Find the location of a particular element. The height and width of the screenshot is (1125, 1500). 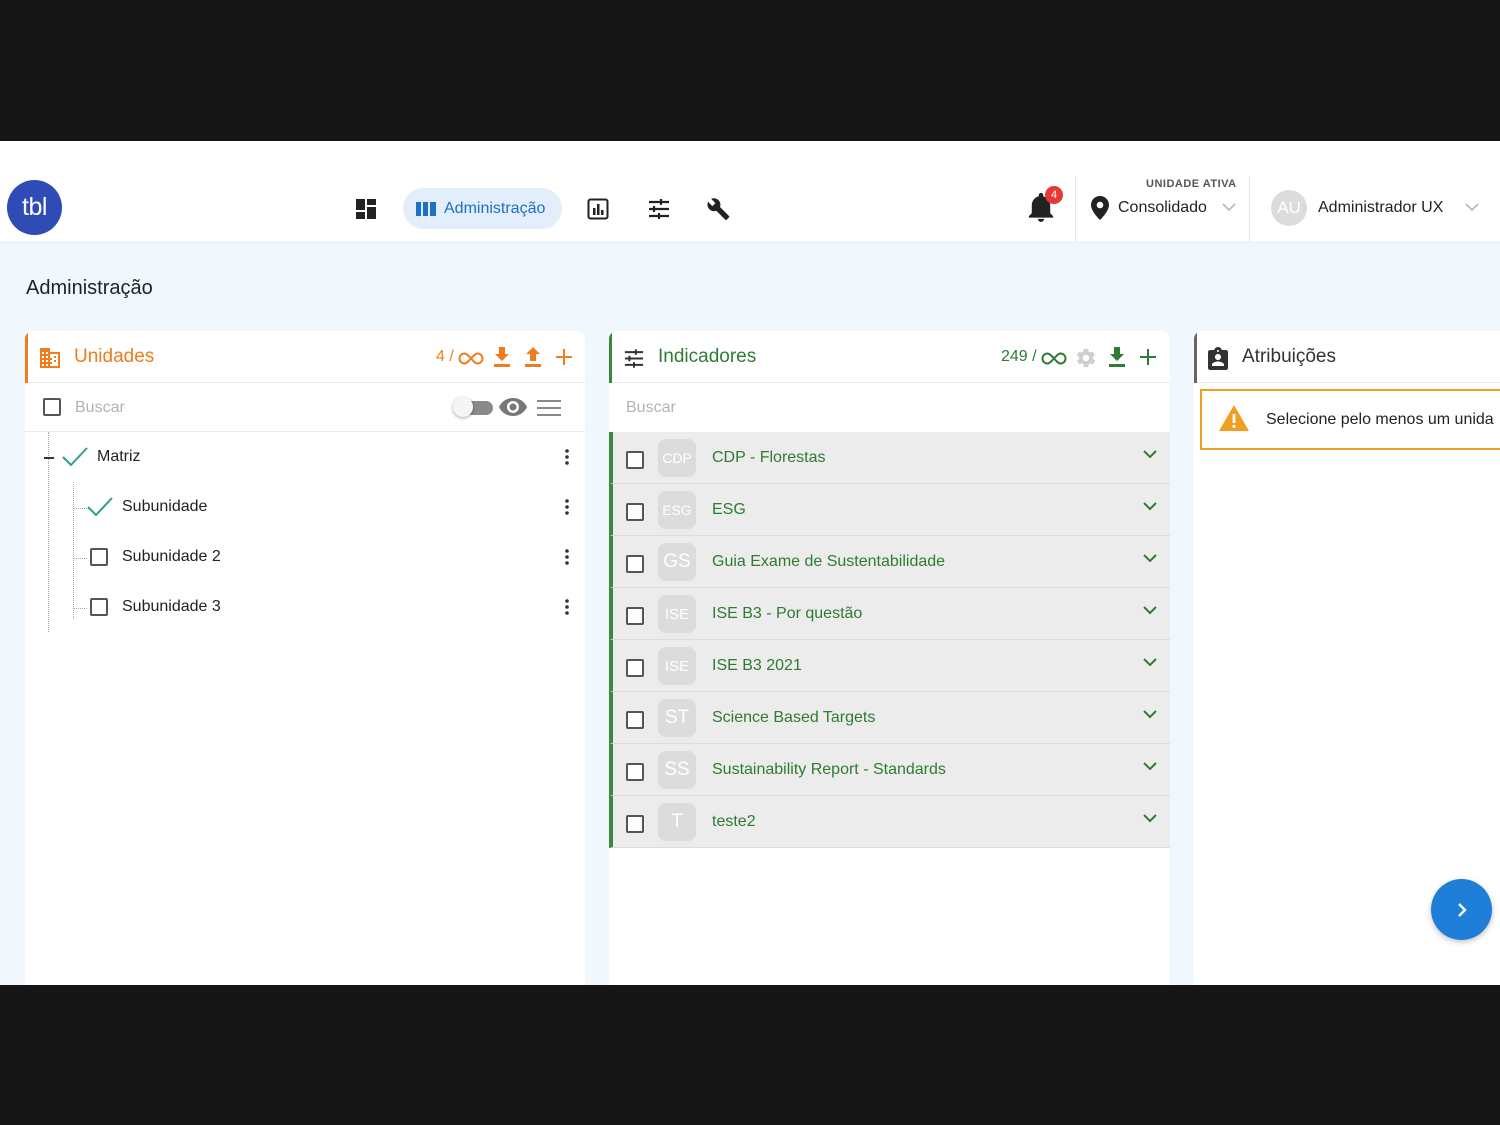

indicator-avatar: CDP is located at coordinates (677, 458).